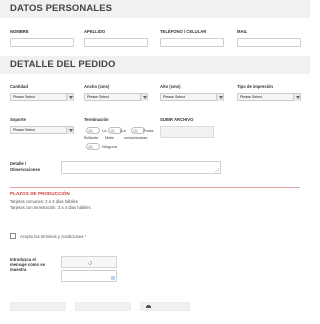  I want to click on tipo-impresion-select-value: Please Select, so click(251, 97).